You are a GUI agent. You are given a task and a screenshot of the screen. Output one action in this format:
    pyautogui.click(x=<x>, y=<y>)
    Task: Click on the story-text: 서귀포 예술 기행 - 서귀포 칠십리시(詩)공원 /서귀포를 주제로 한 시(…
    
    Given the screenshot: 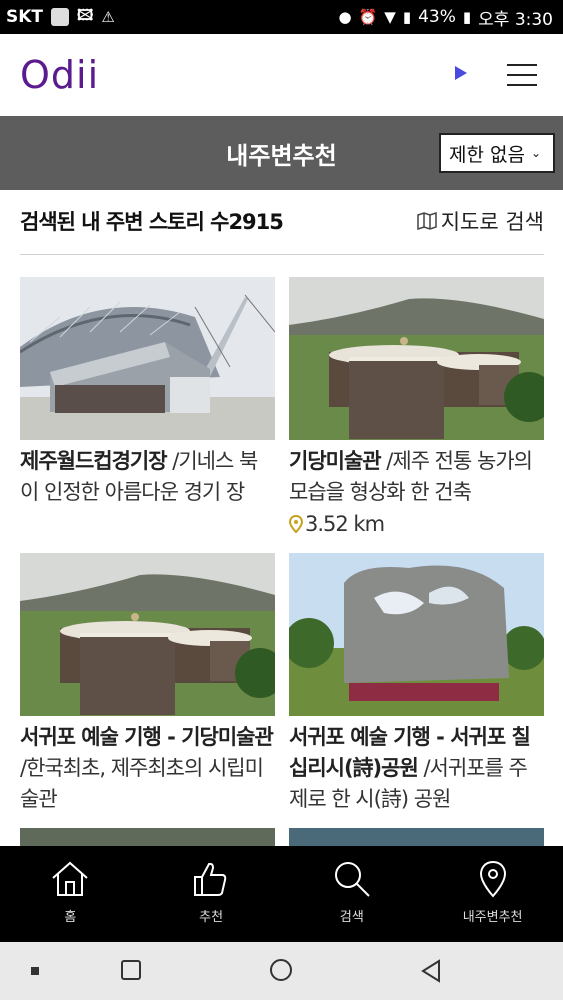 What is the action you would take?
    pyautogui.click(x=416, y=768)
    